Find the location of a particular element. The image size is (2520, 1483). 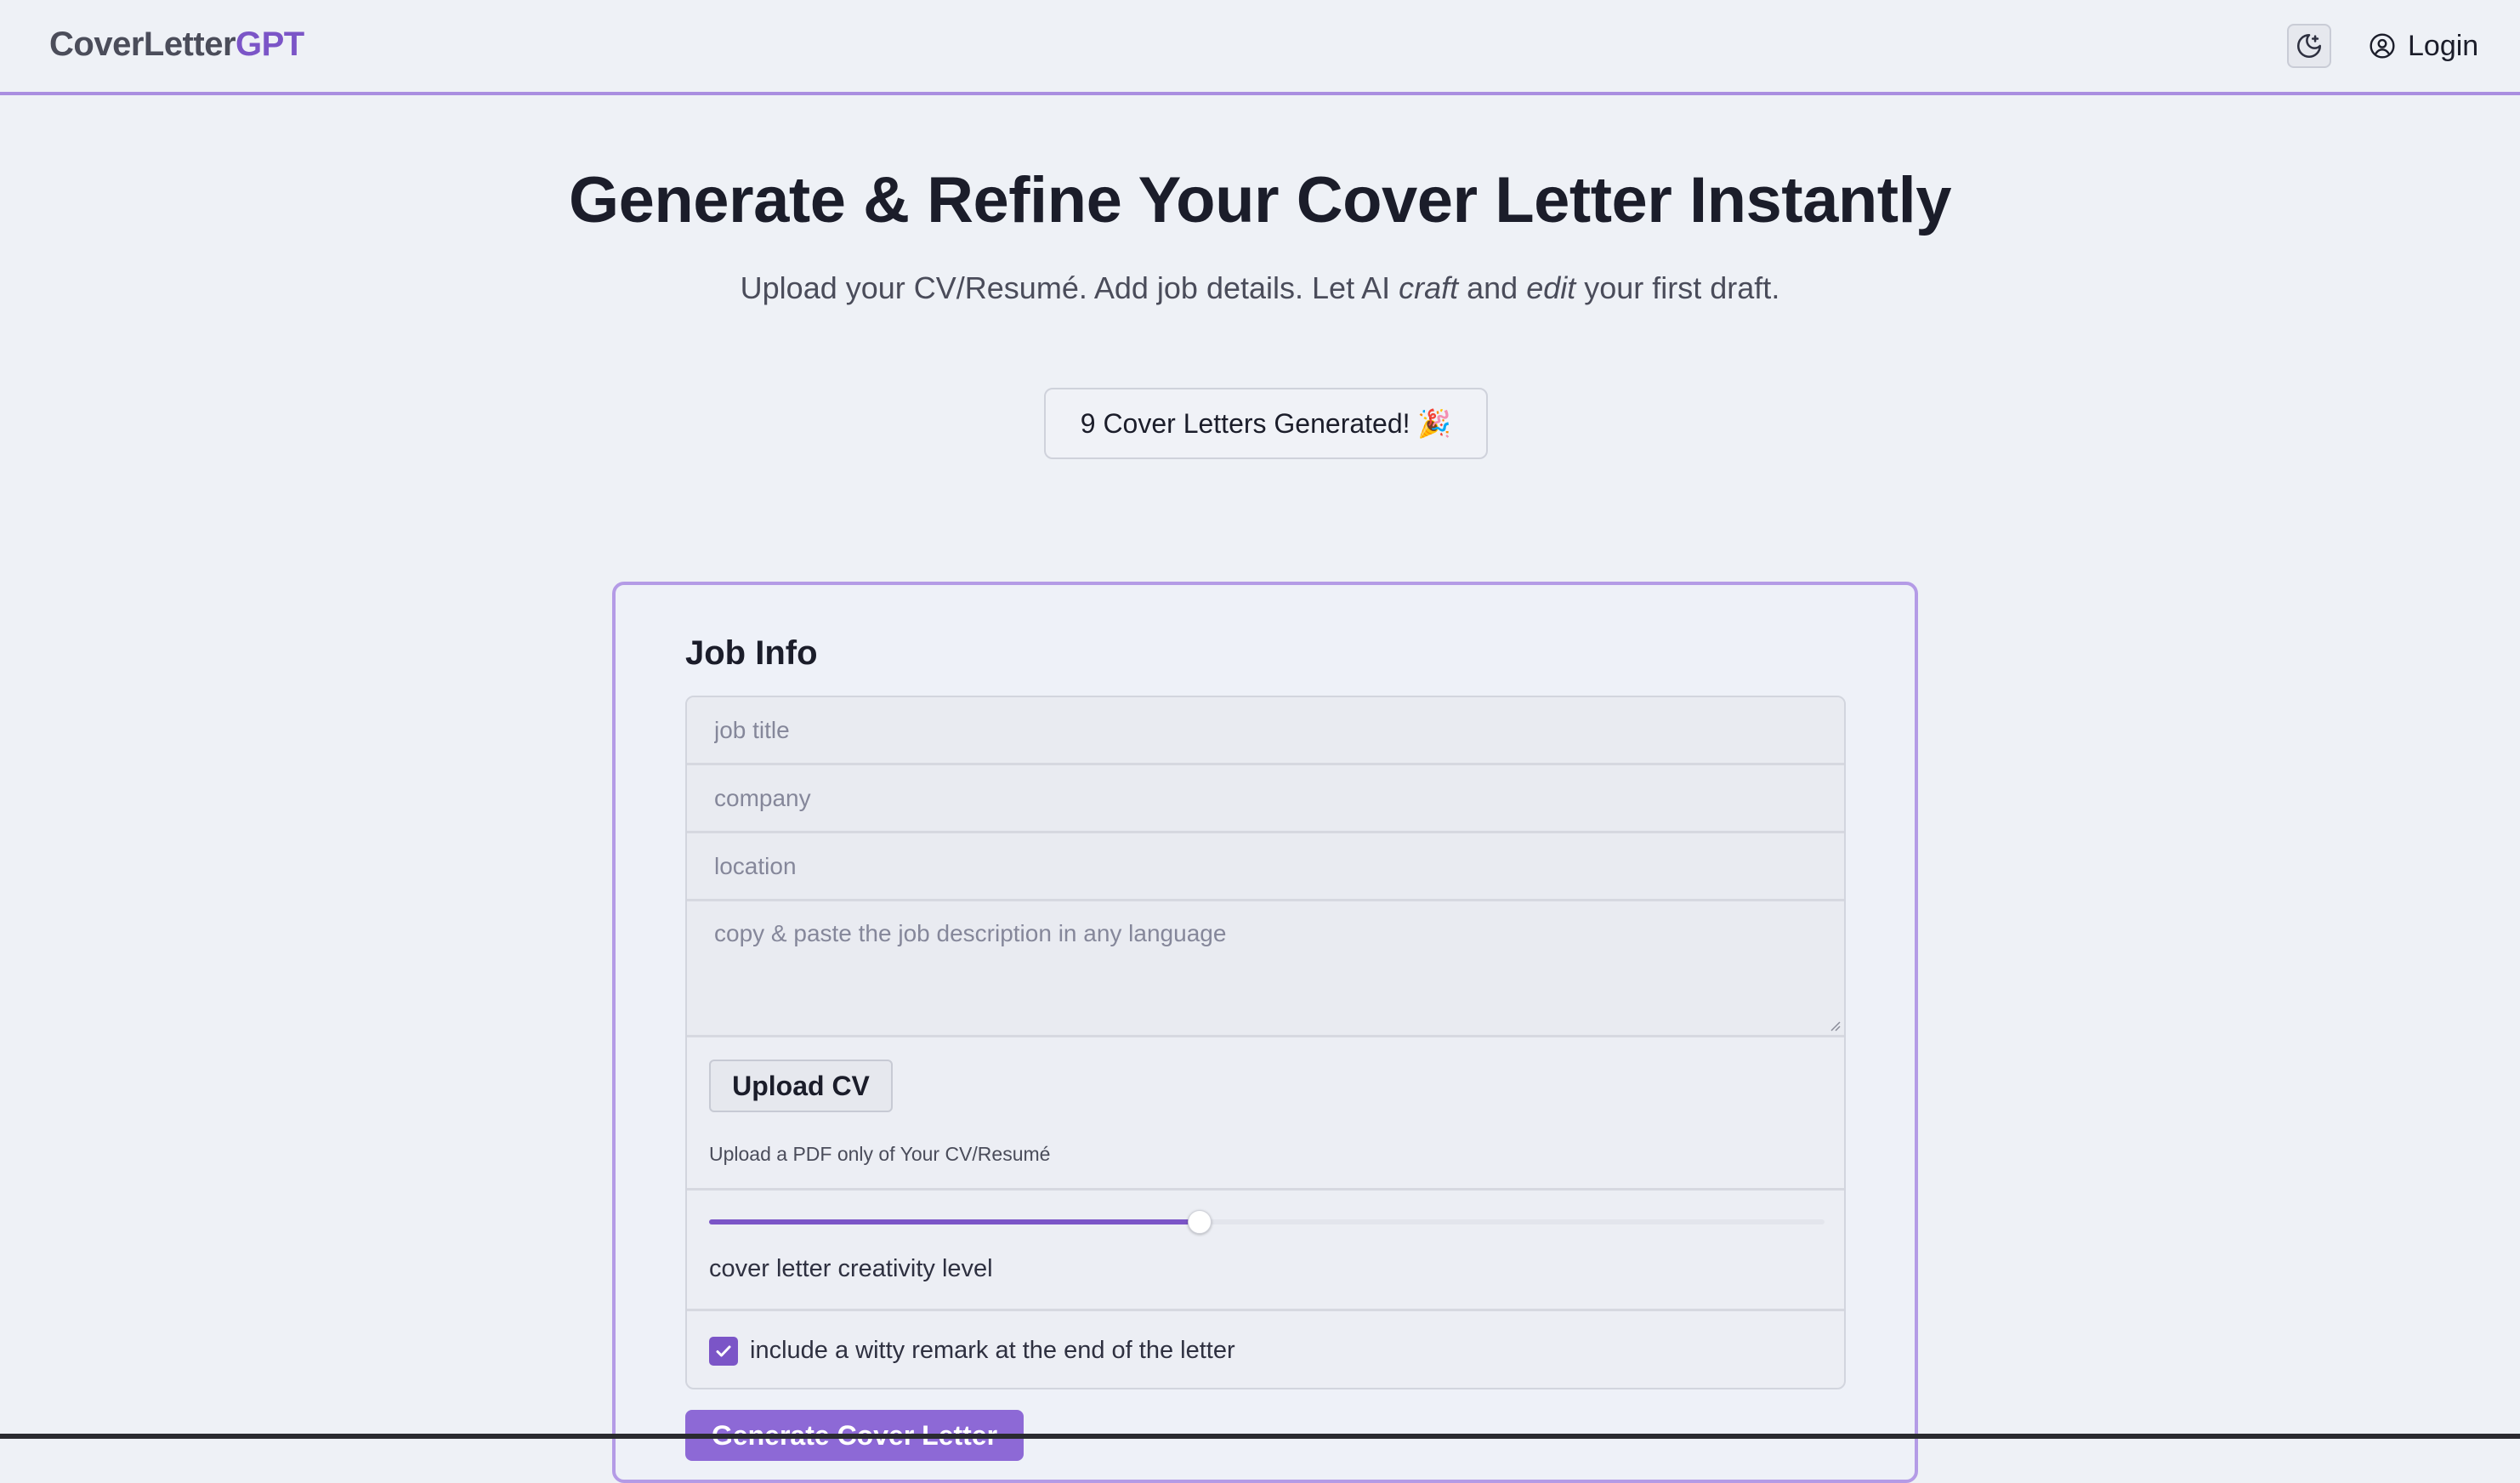

job-title-input is located at coordinates (1265, 730).